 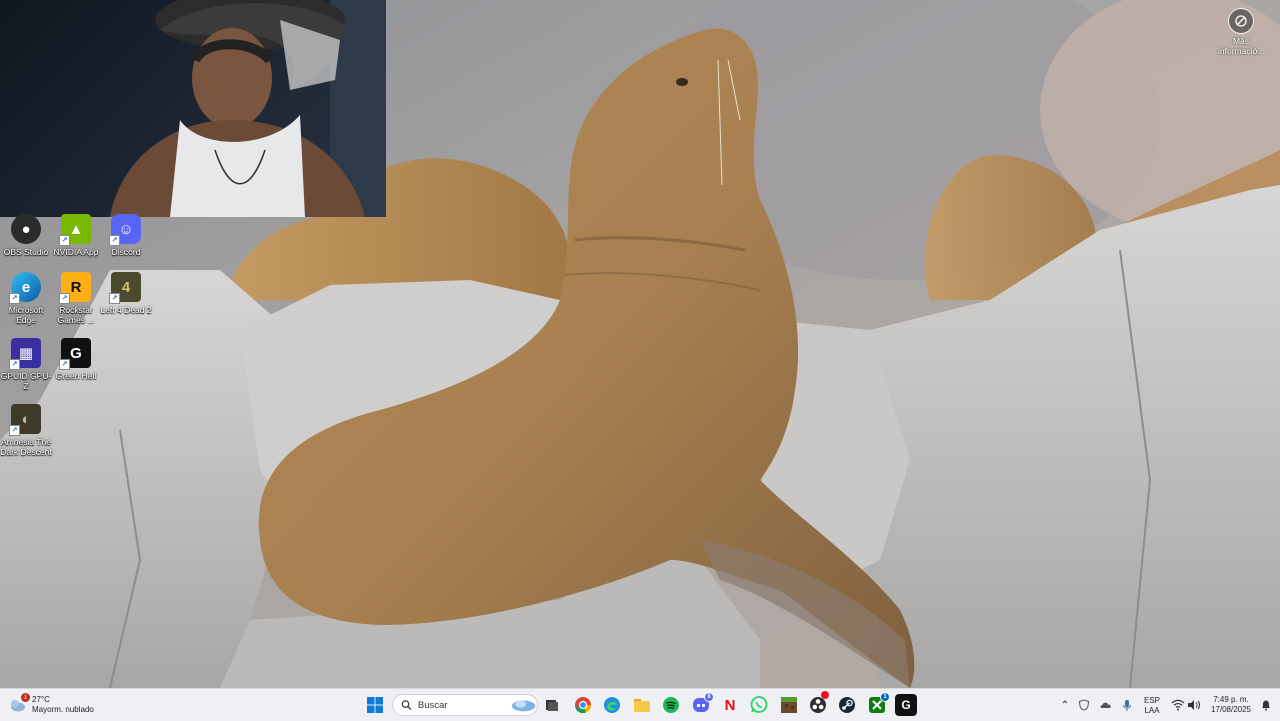 I want to click on search-highlight-icon, so click(x=523, y=706).